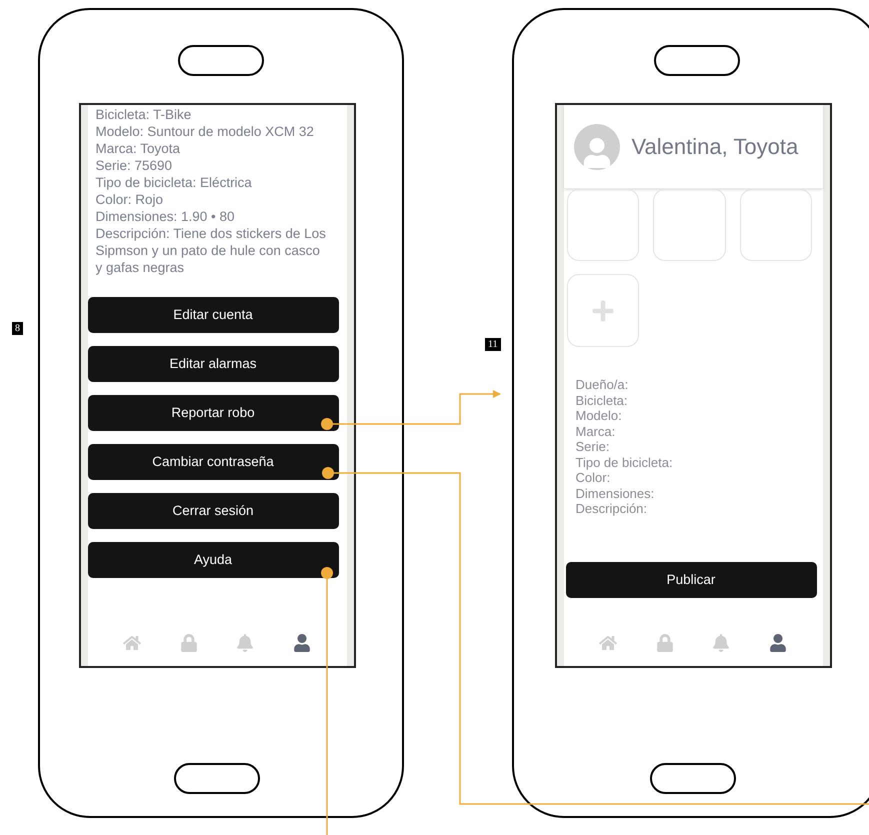 Image resolution: width=869 pixels, height=835 pixels. I want to click on publish-button: Publicar, so click(691, 580).